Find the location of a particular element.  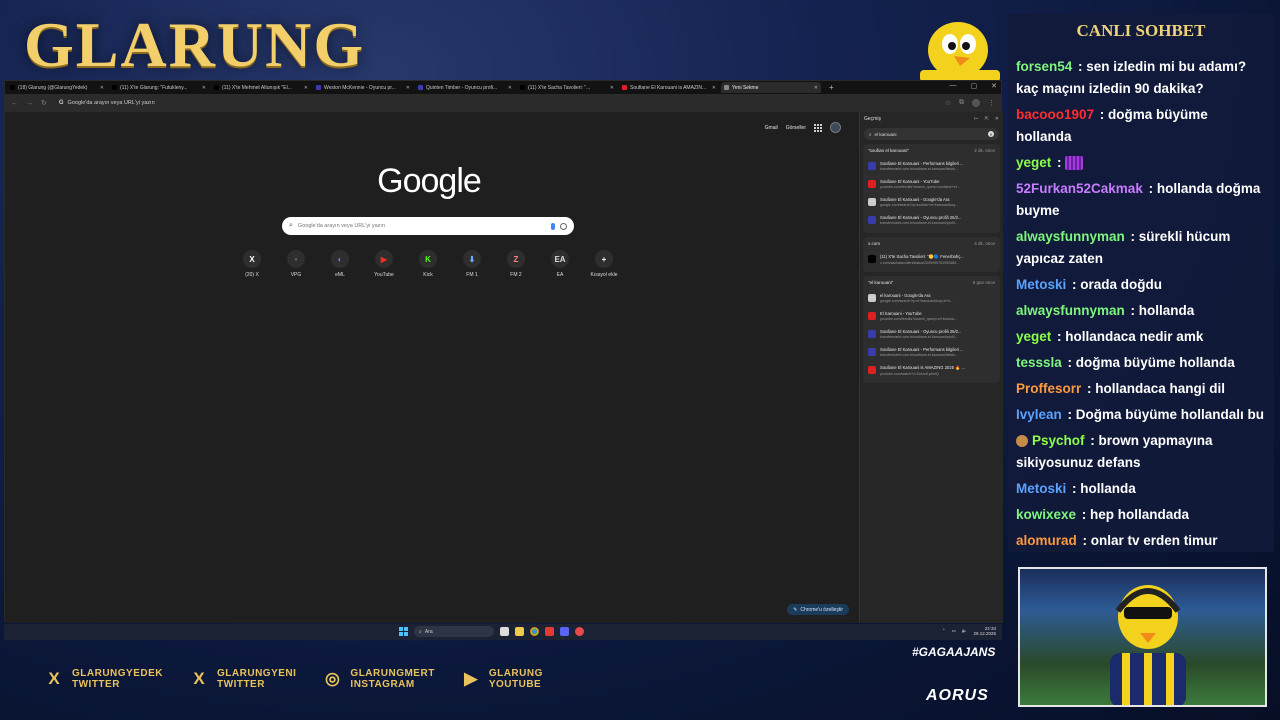

close-panel-icon: ✕ is located at coordinates (997, 119).